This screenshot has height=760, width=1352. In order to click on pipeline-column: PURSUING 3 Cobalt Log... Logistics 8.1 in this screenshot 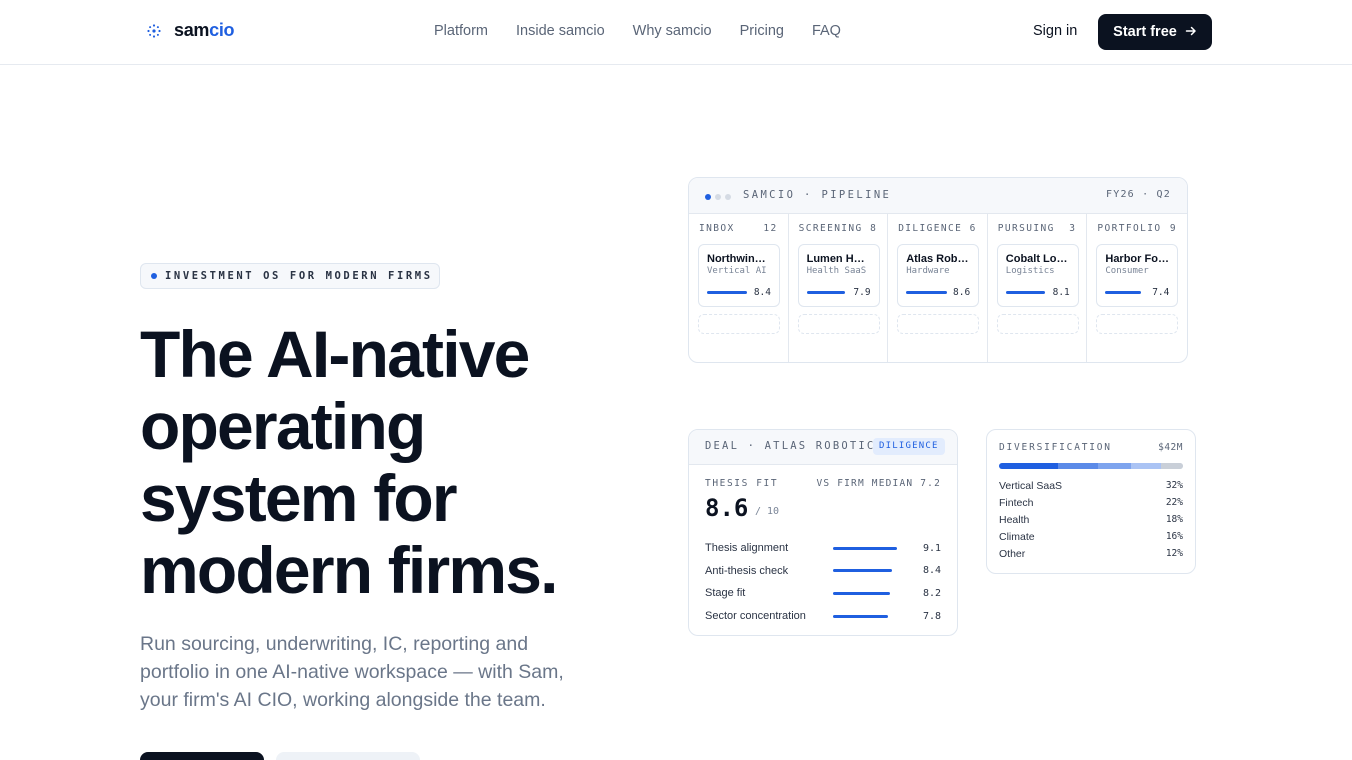, I will do `click(1038, 288)`.